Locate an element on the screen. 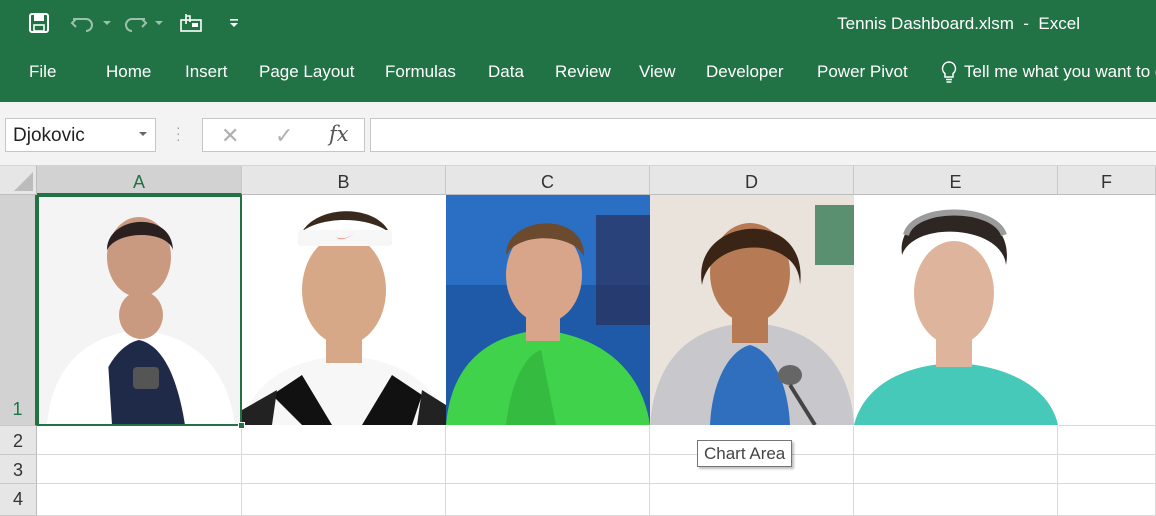 Image resolution: width=1156 pixels, height=516 pixels. player-photo-nadal is located at coordinates (752, 310).